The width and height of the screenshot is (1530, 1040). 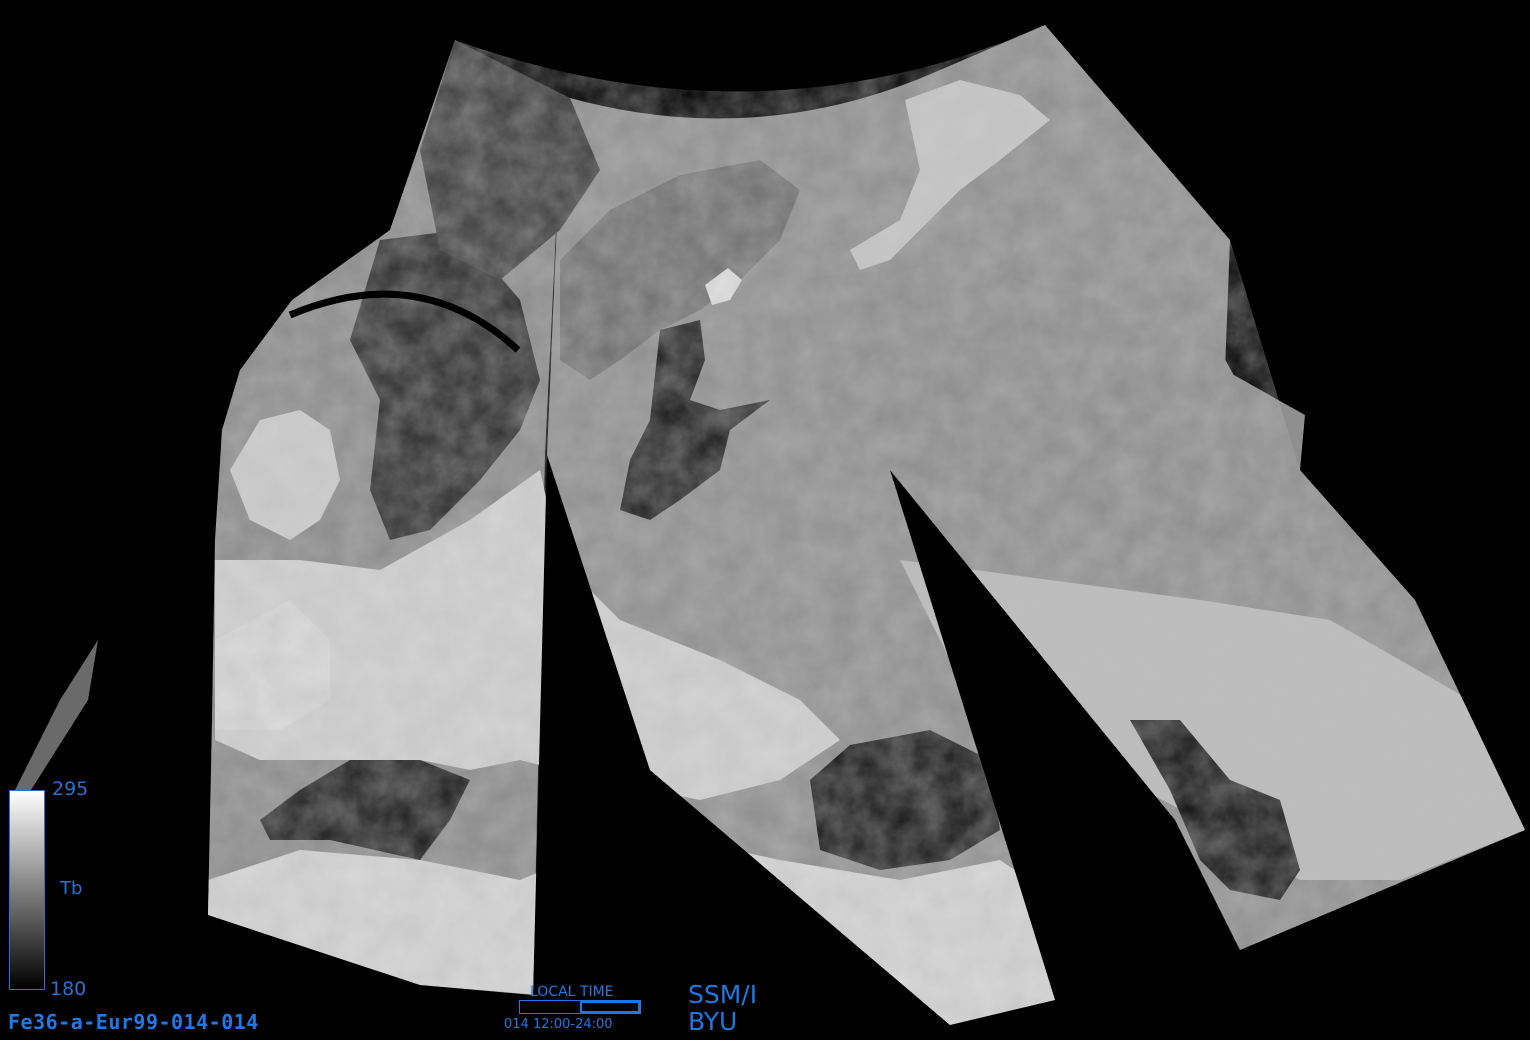 I want to click on colorbar-max-label: 295, so click(x=70, y=789).